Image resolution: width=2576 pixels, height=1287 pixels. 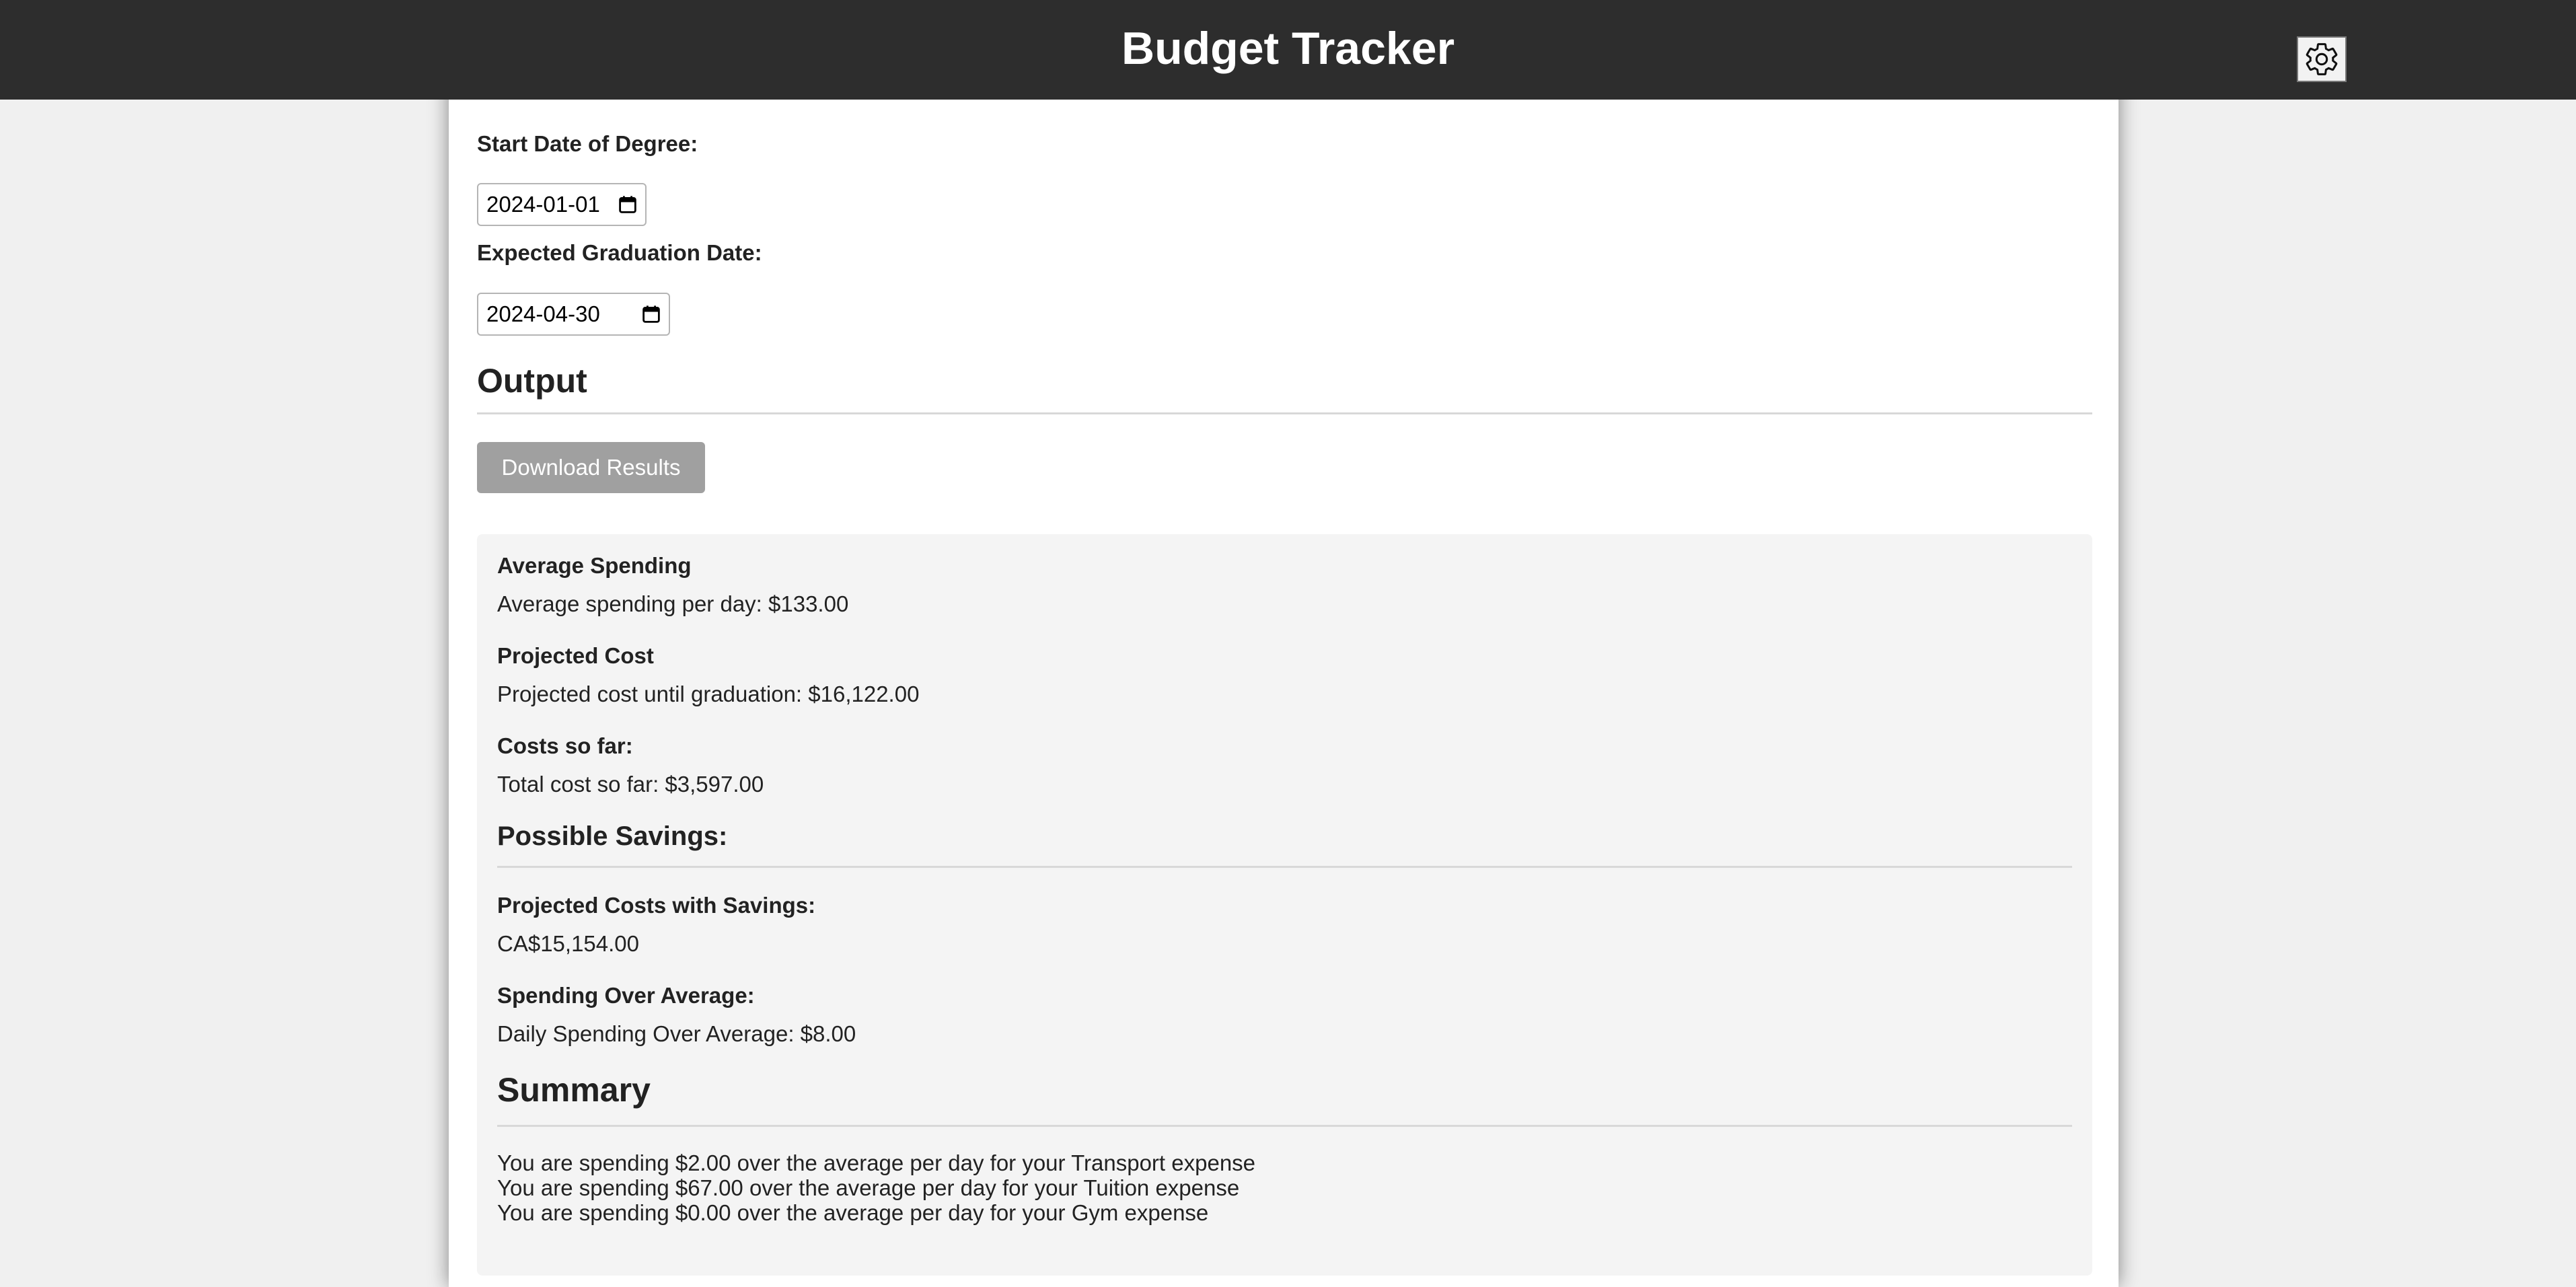 What do you see at coordinates (656, 905) in the screenshot?
I see `projected-with-savings-heading: Projected Costs with Savings:` at bounding box center [656, 905].